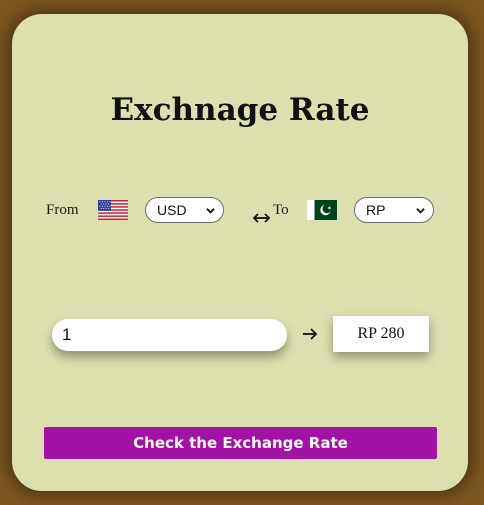 This screenshot has width=484, height=505. Describe the element at coordinates (310, 334) in the screenshot. I see `arrow-right-icon` at that location.